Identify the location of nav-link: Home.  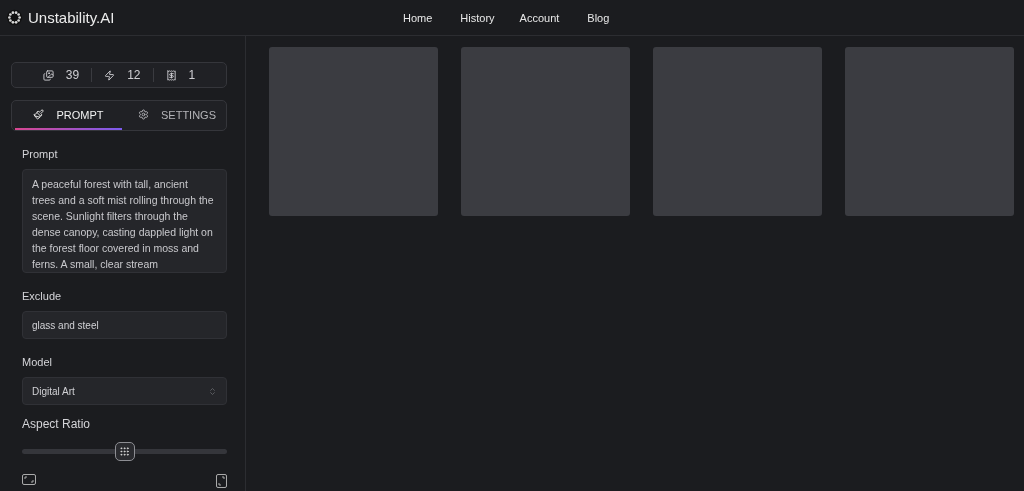
(418, 17).